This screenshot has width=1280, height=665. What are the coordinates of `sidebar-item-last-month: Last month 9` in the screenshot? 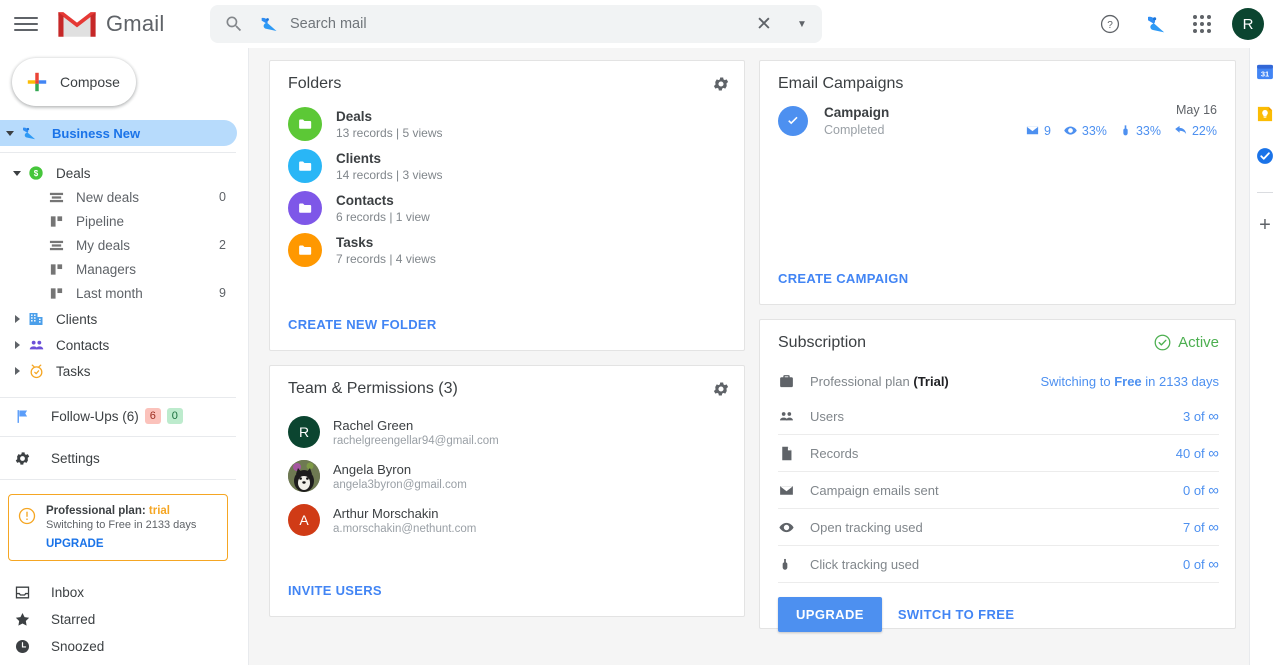 It's located at (124, 293).